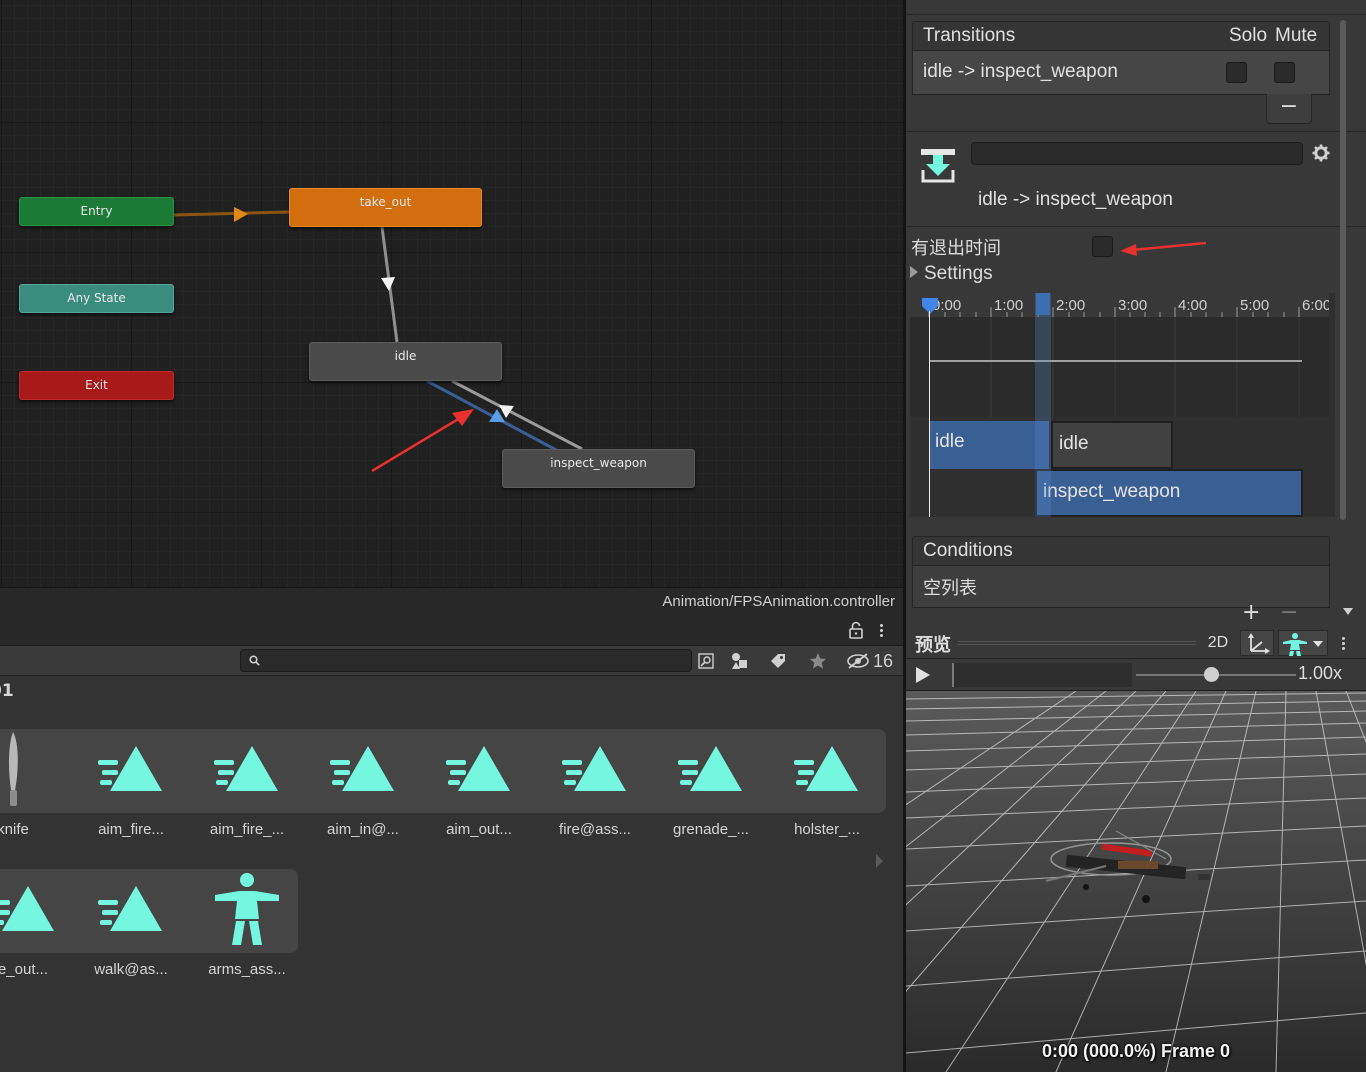 The width and height of the screenshot is (1366, 1072). I want to click on preview-drag-handle, so click(1077, 643).